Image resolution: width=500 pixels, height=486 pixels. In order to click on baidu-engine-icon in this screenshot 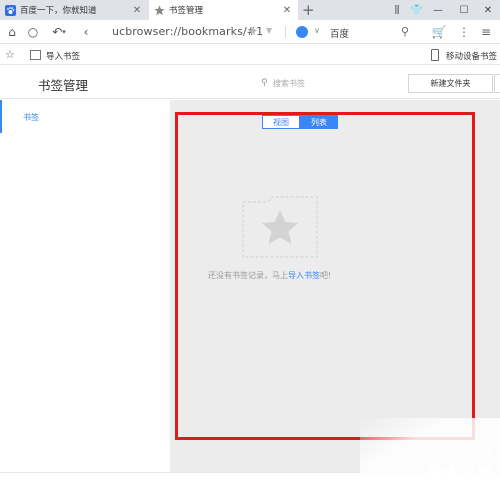, I will do `click(302, 32)`.